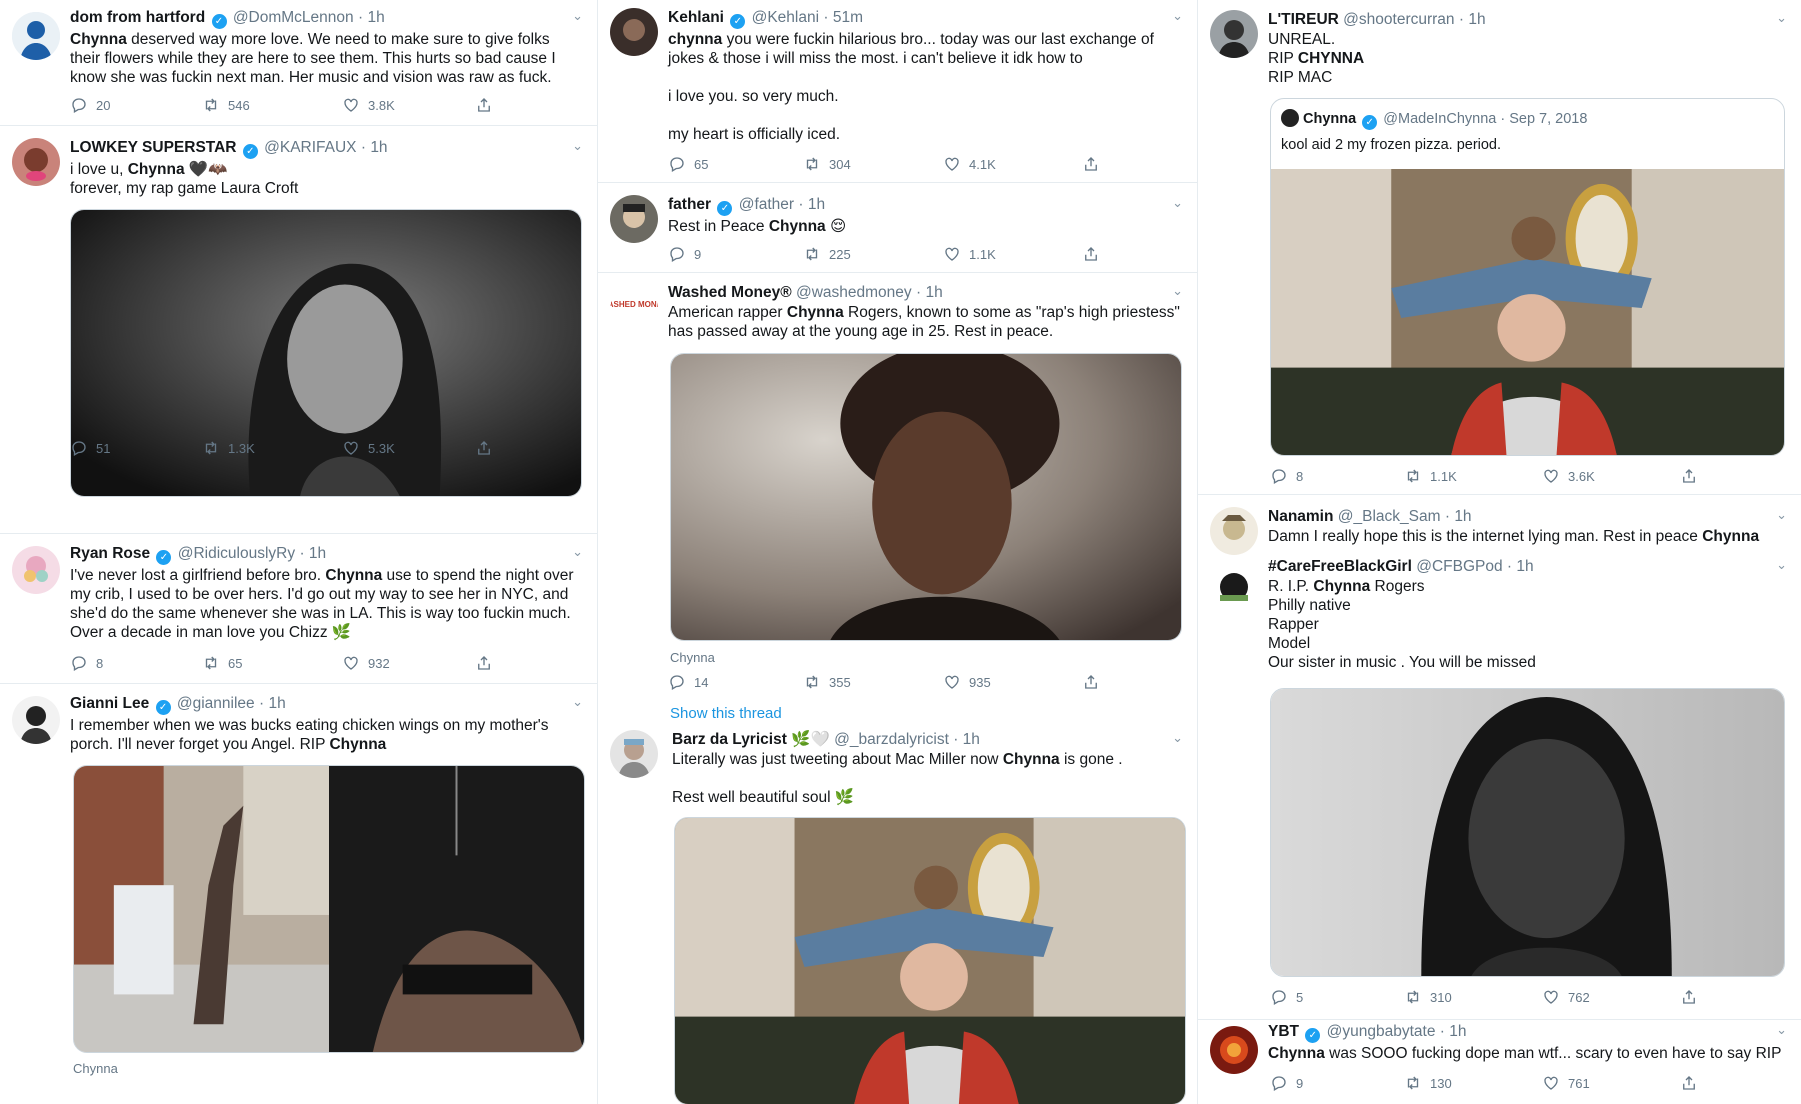 Image resolution: width=1801 pixels, height=1104 pixels. I want to click on like-button: 761, so click(1566, 1083).